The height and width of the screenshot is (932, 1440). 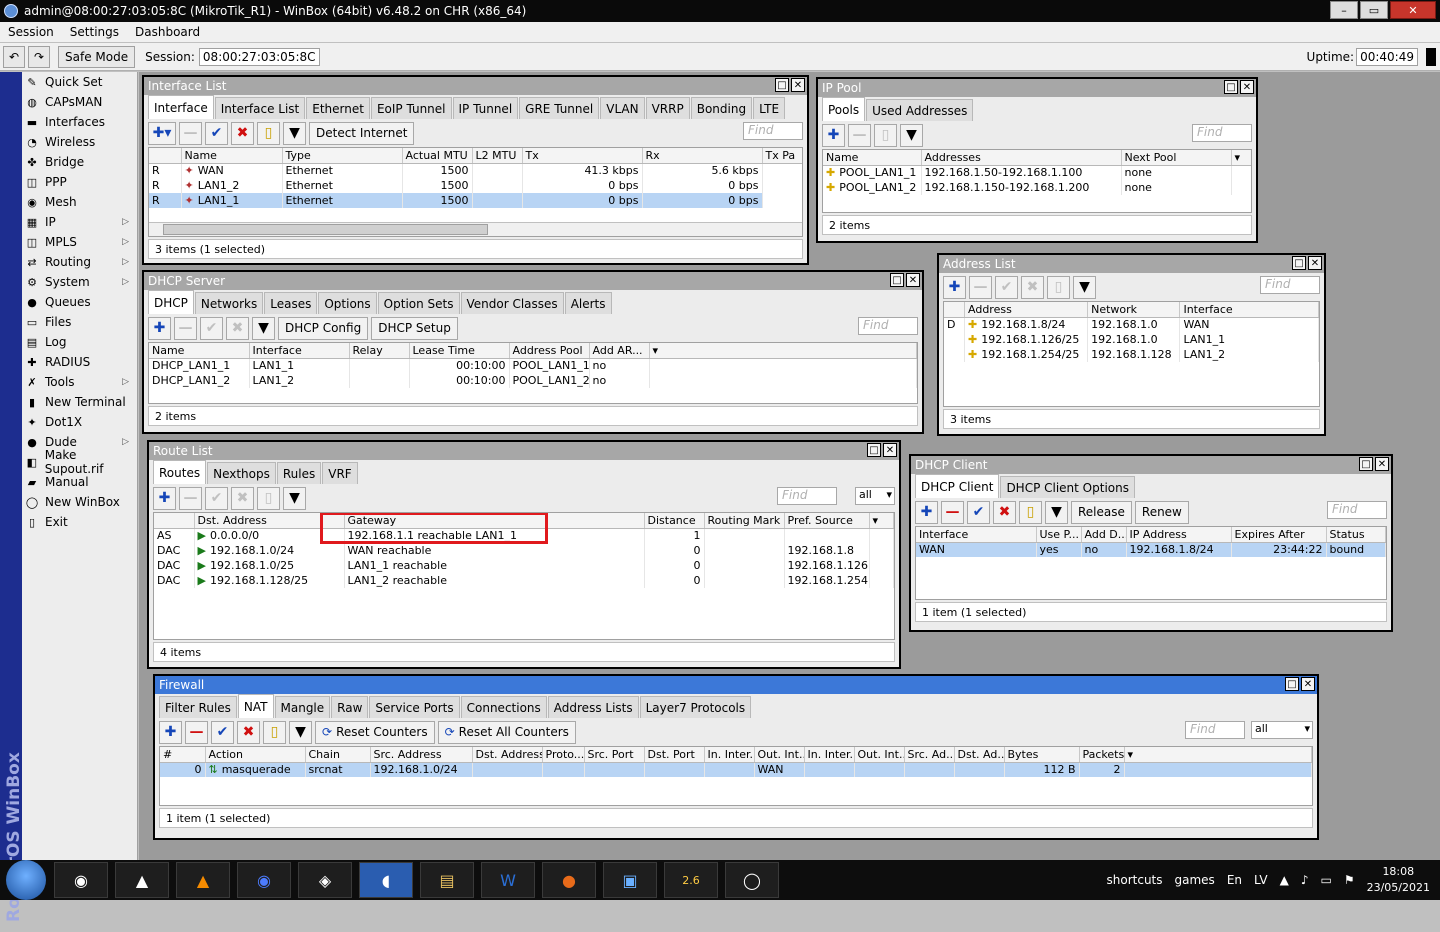 What do you see at coordinates (630, 880) in the screenshot?
I see `remote-desktop-taskbar-icon: ▣` at bounding box center [630, 880].